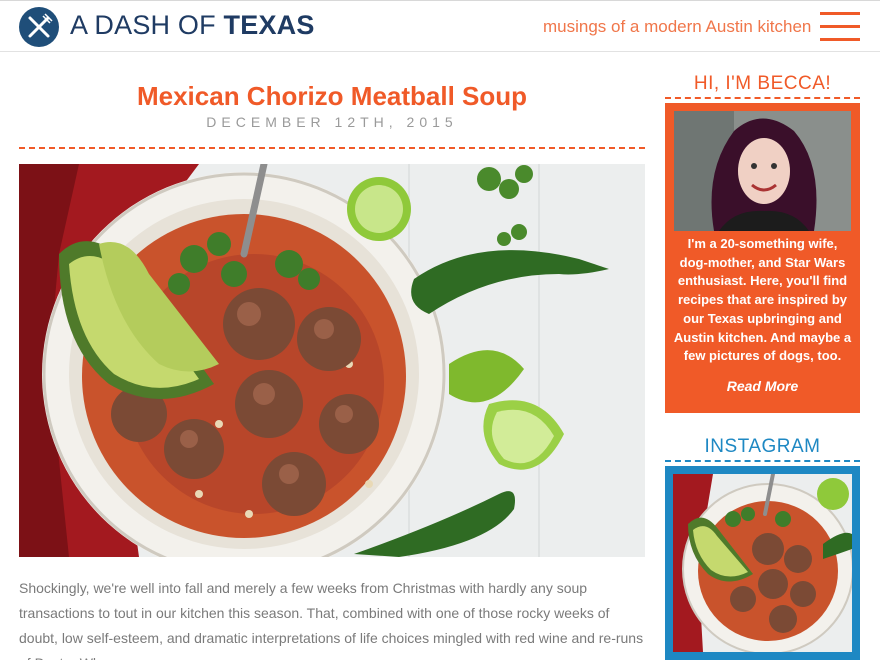 Image resolution: width=880 pixels, height=660 pixels. What do you see at coordinates (677, 26) in the screenshot?
I see `site-tagline: musings of a modern Austin kitchen` at bounding box center [677, 26].